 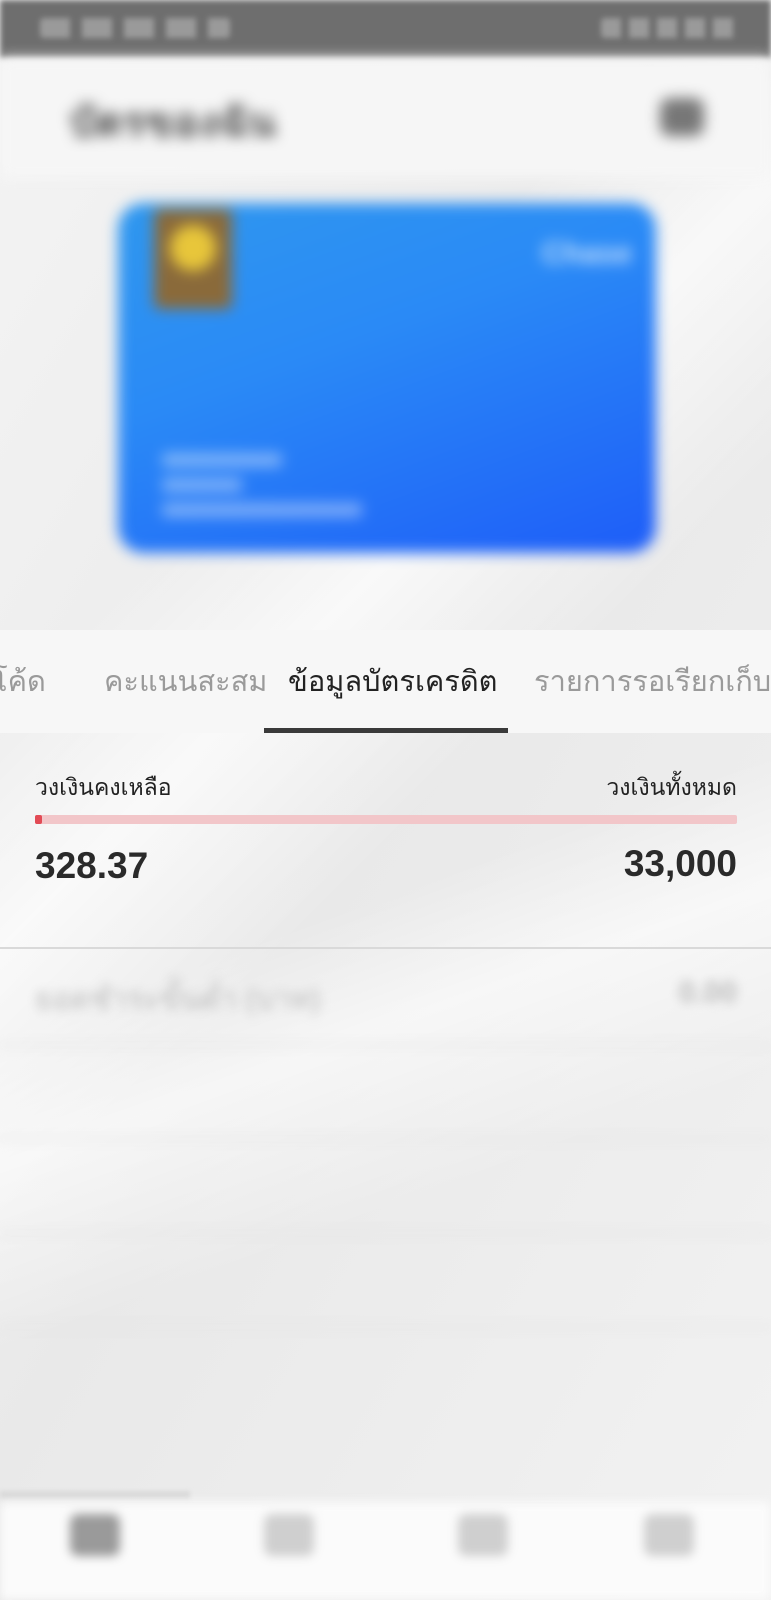 I want to click on status-bar-left, so click(x=135, y=28).